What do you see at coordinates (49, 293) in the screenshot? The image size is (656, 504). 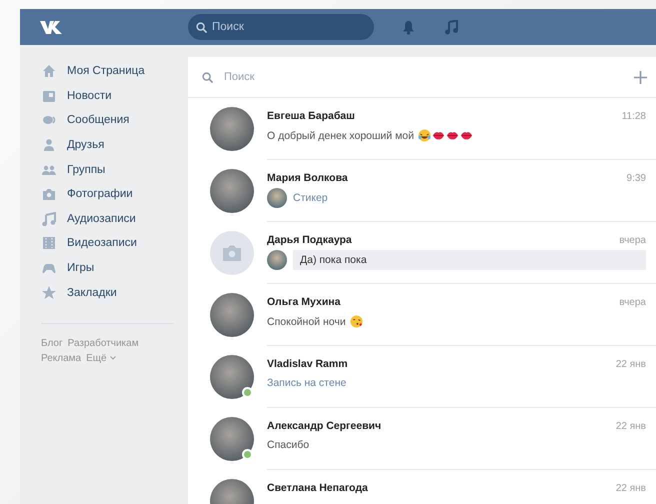 I see `star-icon` at bounding box center [49, 293].